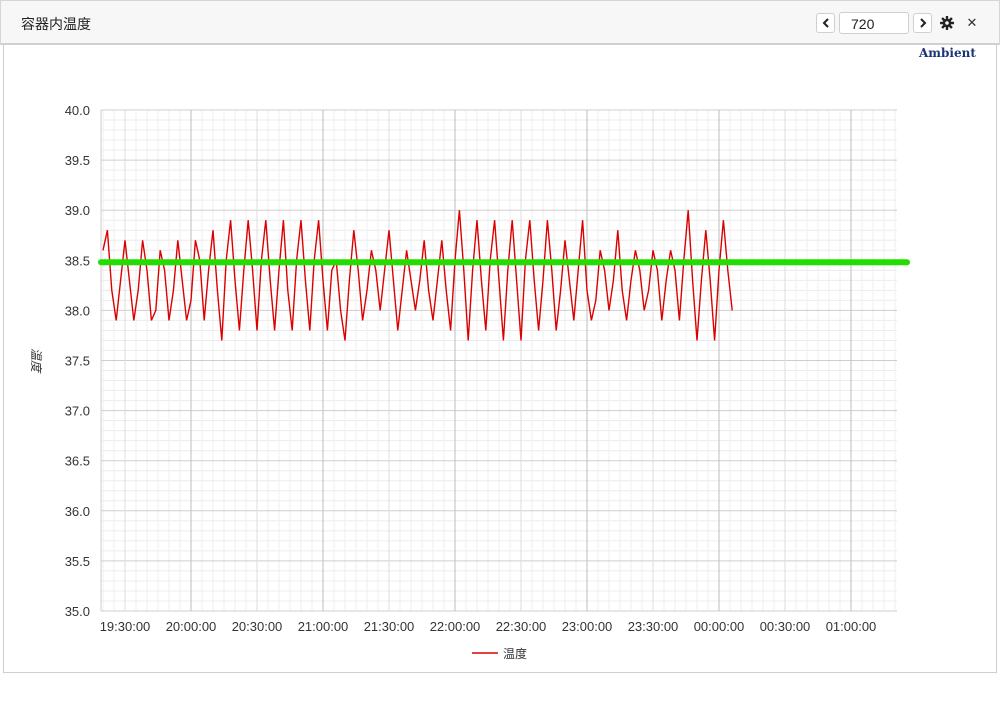  I want to click on x-tick-label: 21:00:00, so click(323, 626).